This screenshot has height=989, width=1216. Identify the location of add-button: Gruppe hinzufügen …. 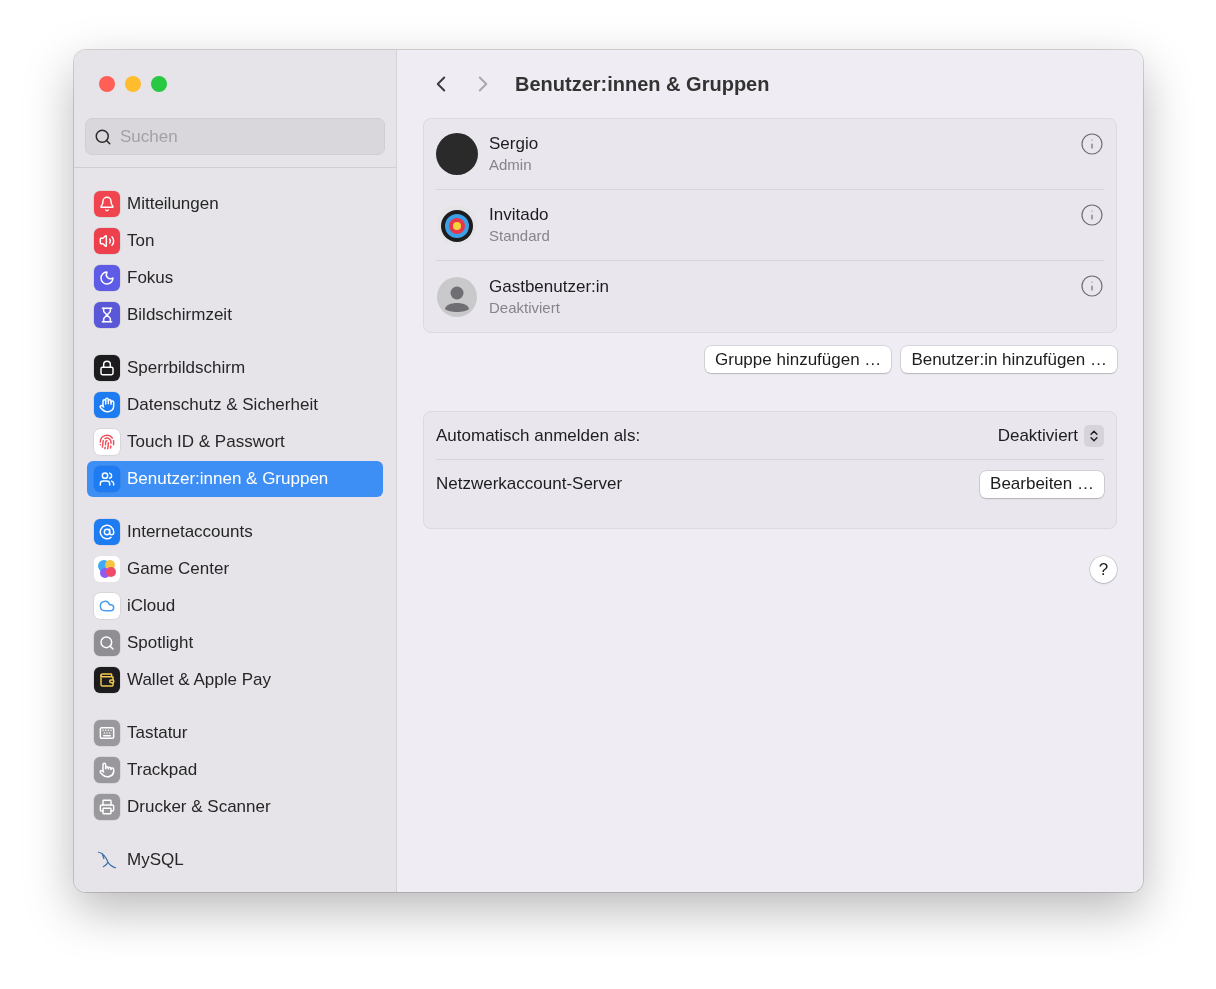
(798, 359).